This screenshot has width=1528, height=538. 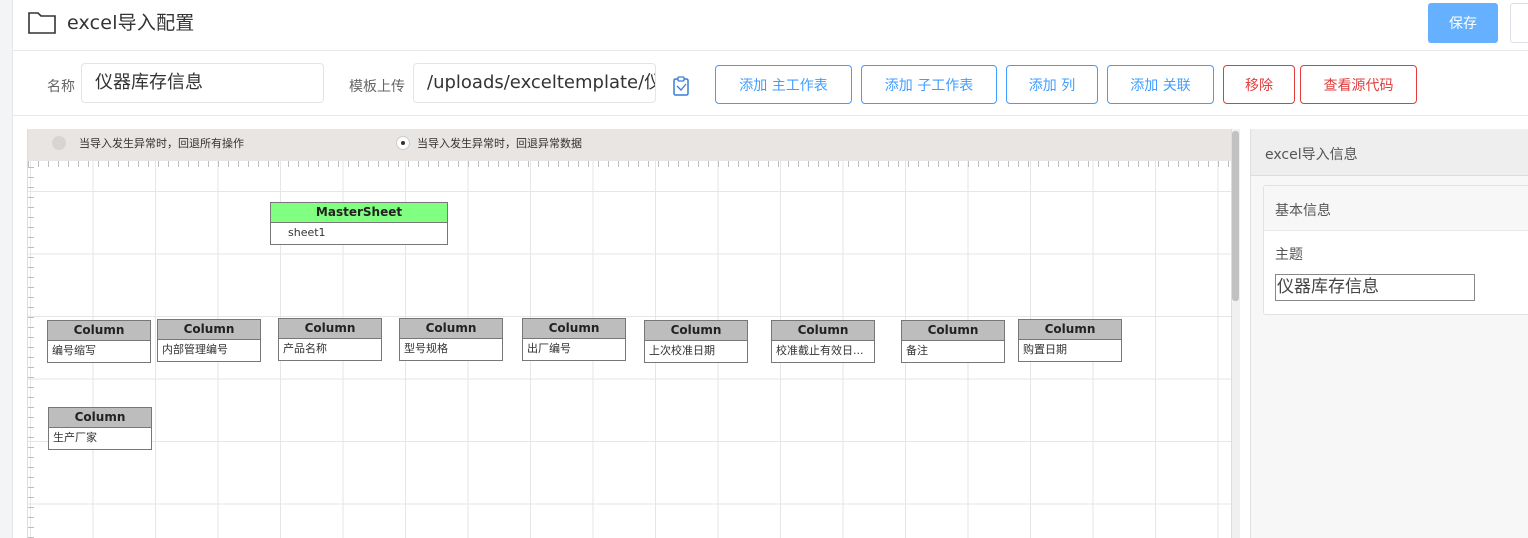 What do you see at coordinates (195, 349) in the screenshot?
I see `column-node-name: 内部管理编号` at bounding box center [195, 349].